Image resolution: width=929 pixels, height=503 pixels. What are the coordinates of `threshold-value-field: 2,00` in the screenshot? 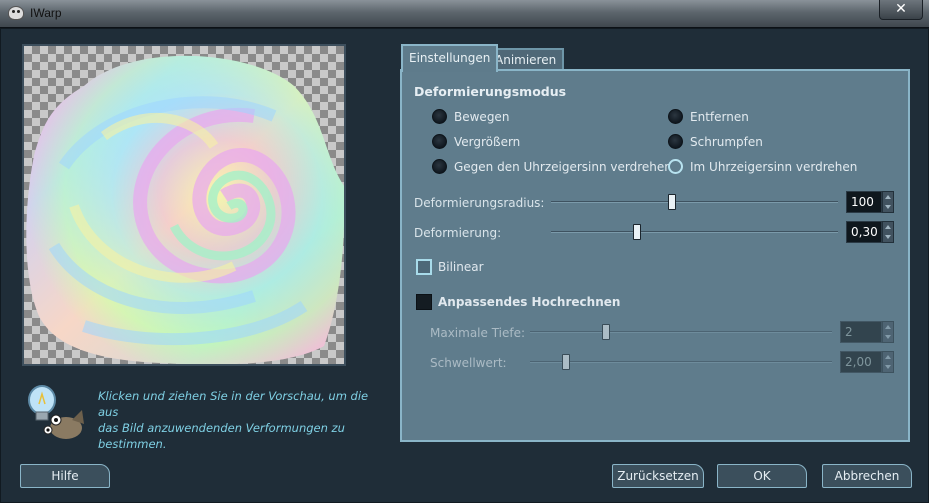 It's located at (861, 362).